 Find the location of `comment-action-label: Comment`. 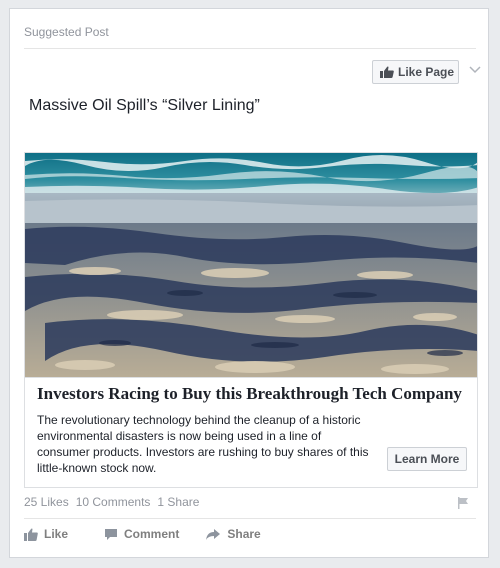

comment-action-label: Comment is located at coordinates (152, 534).